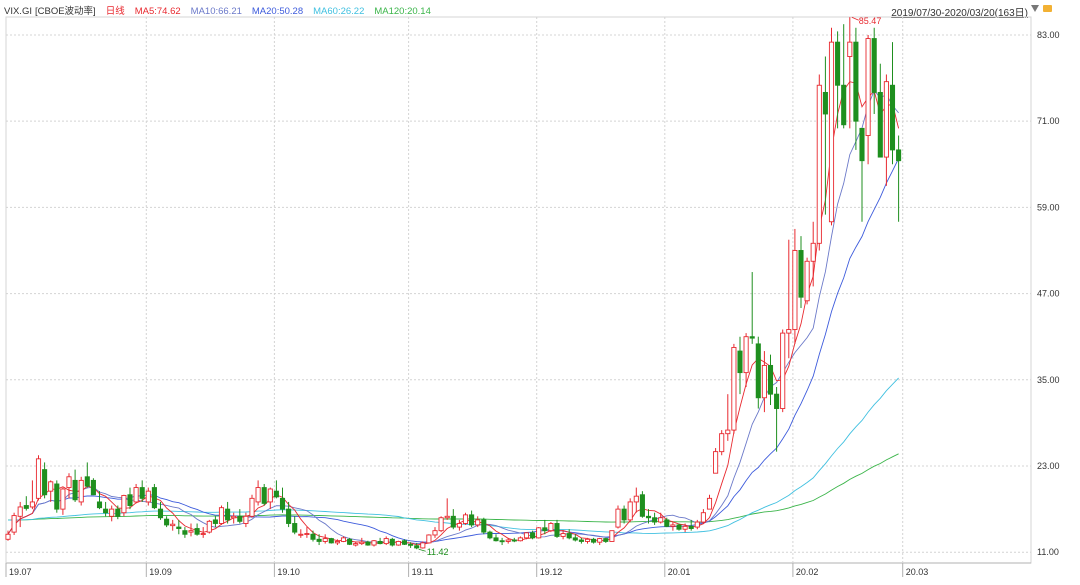 This screenshot has height=585, width=1080. What do you see at coordinates (807, 572) in the screenshot?
I see `x-tick-label: 20.02` at bounding box center [807, 572].